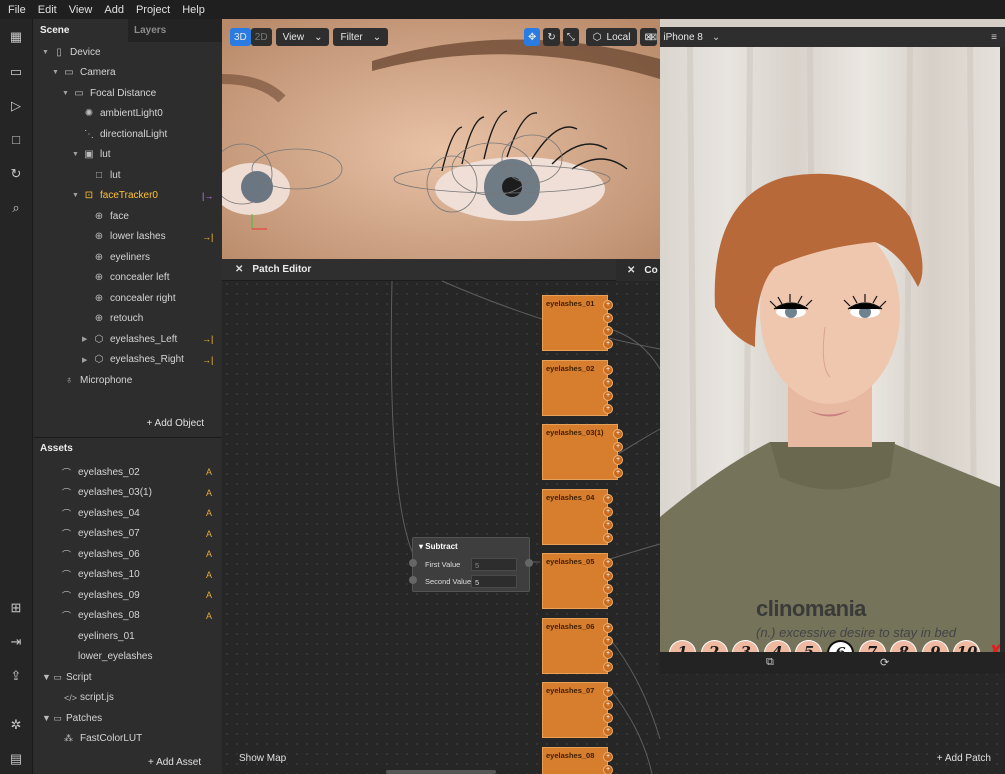  Describe the element at coordinates (994, 37) in the screenshot. I see `menu-icon: ≡` at that location.